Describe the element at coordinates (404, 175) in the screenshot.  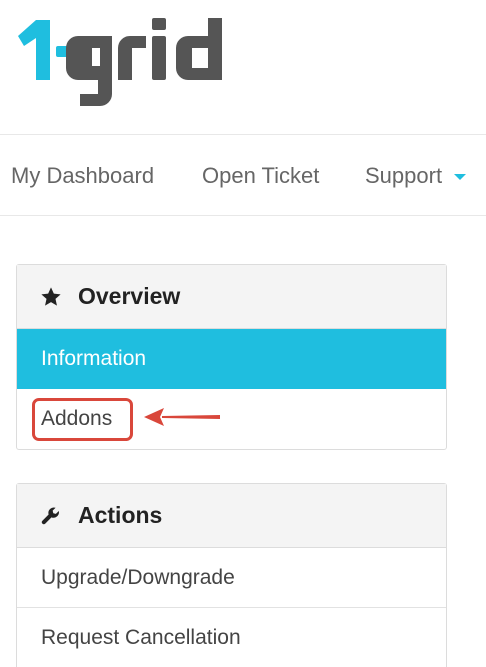
I see `nav-support-label: Support` at that location.